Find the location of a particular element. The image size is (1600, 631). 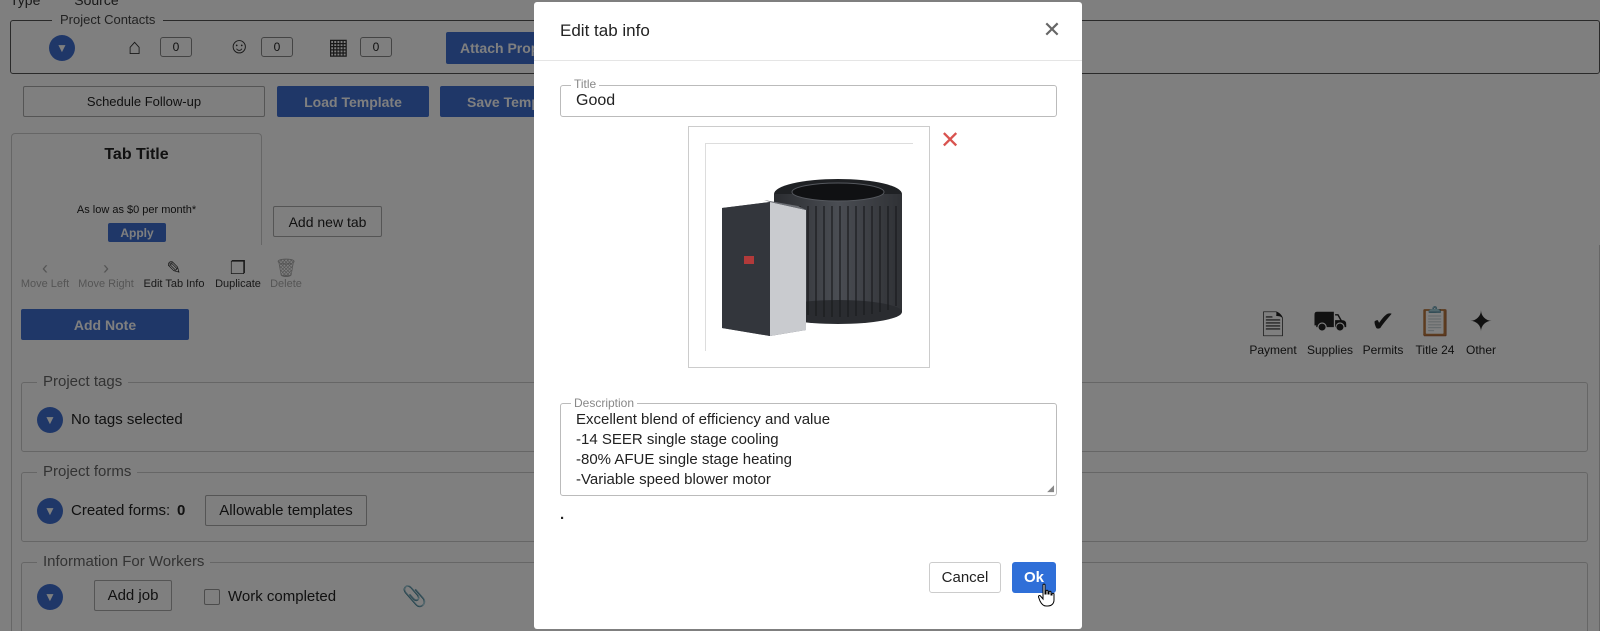

cancel-button: Cancel is located at coordinates (965, 577).